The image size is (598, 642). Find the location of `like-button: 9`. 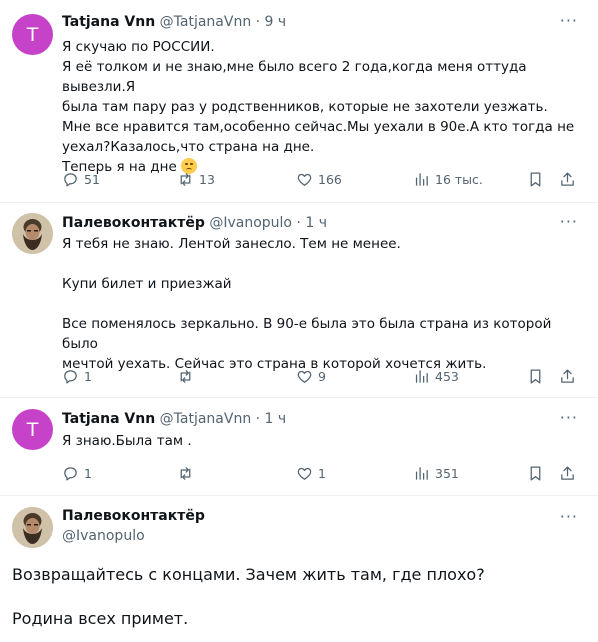

like-button: 9 is located at coordinates (311, 376).